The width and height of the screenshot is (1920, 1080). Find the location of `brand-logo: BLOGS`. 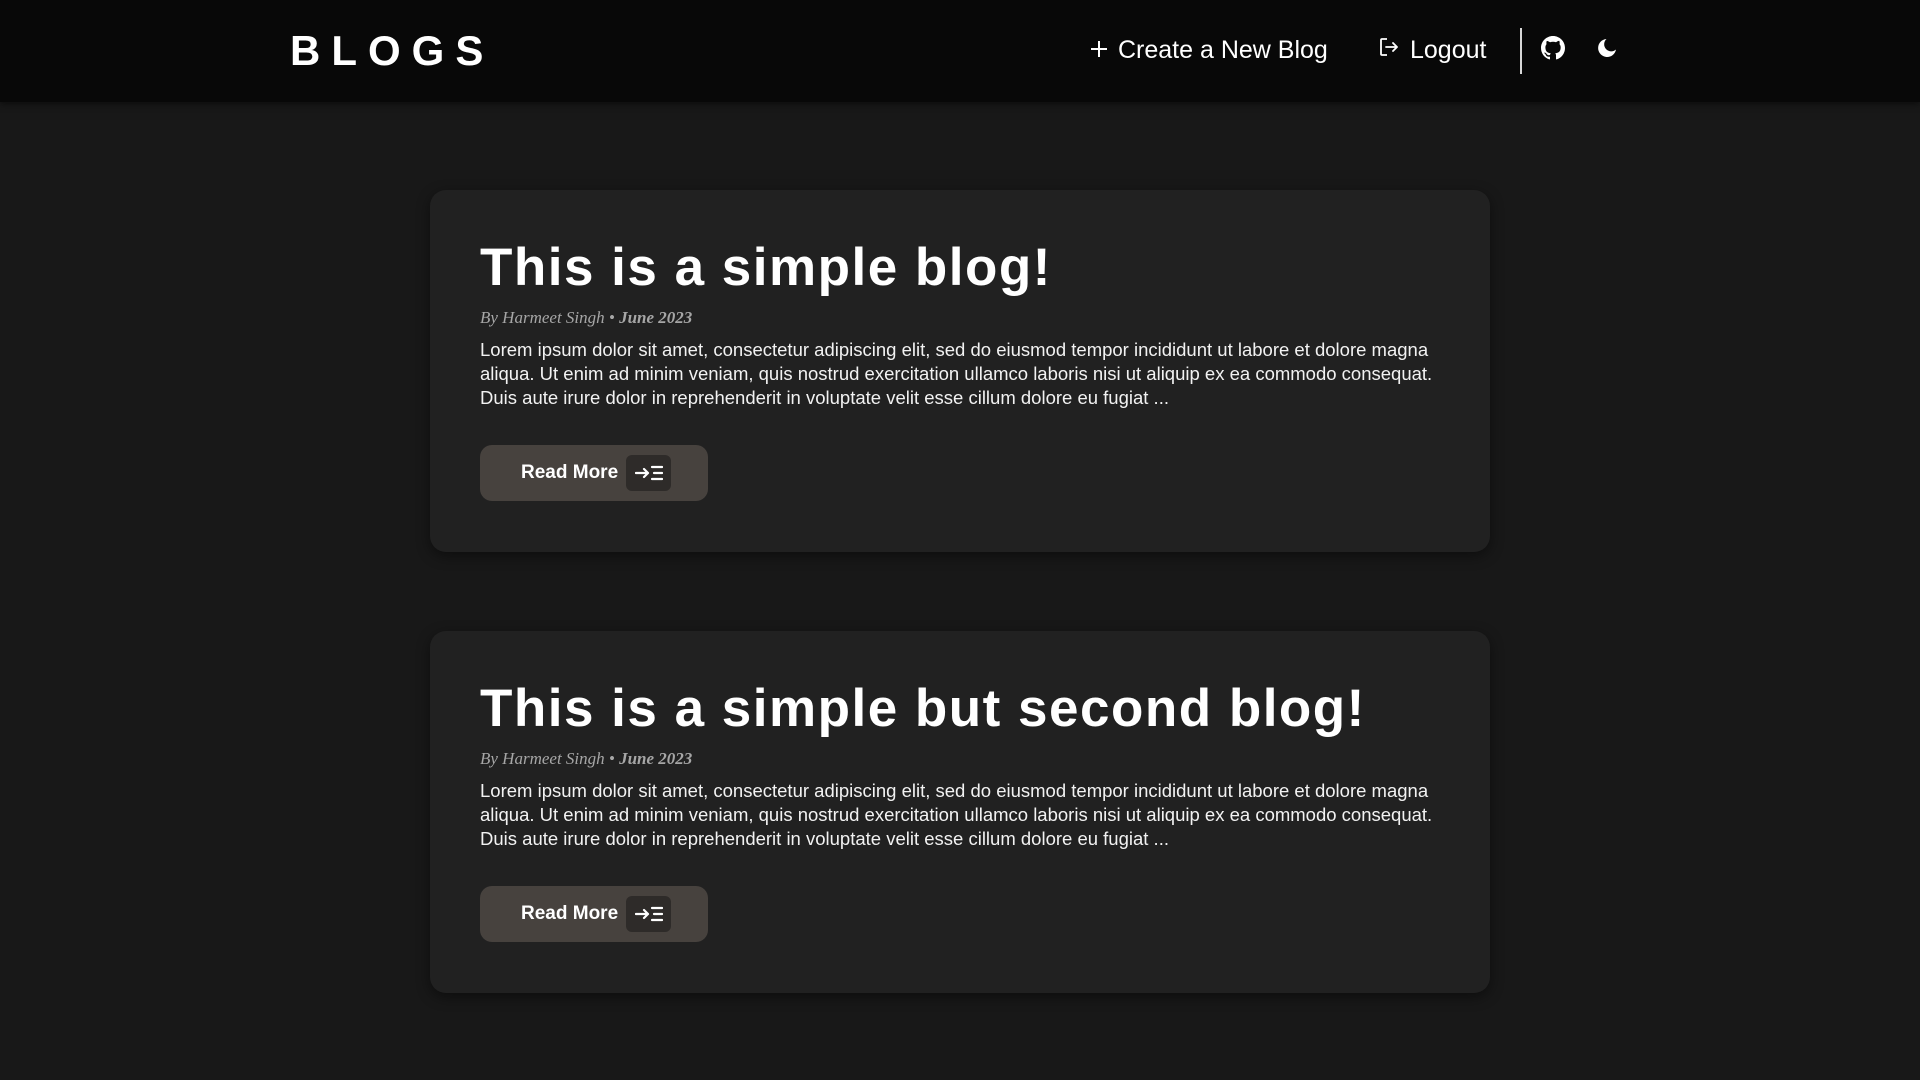

brand-logo: BLOGS is located at coordinates (392, 51).